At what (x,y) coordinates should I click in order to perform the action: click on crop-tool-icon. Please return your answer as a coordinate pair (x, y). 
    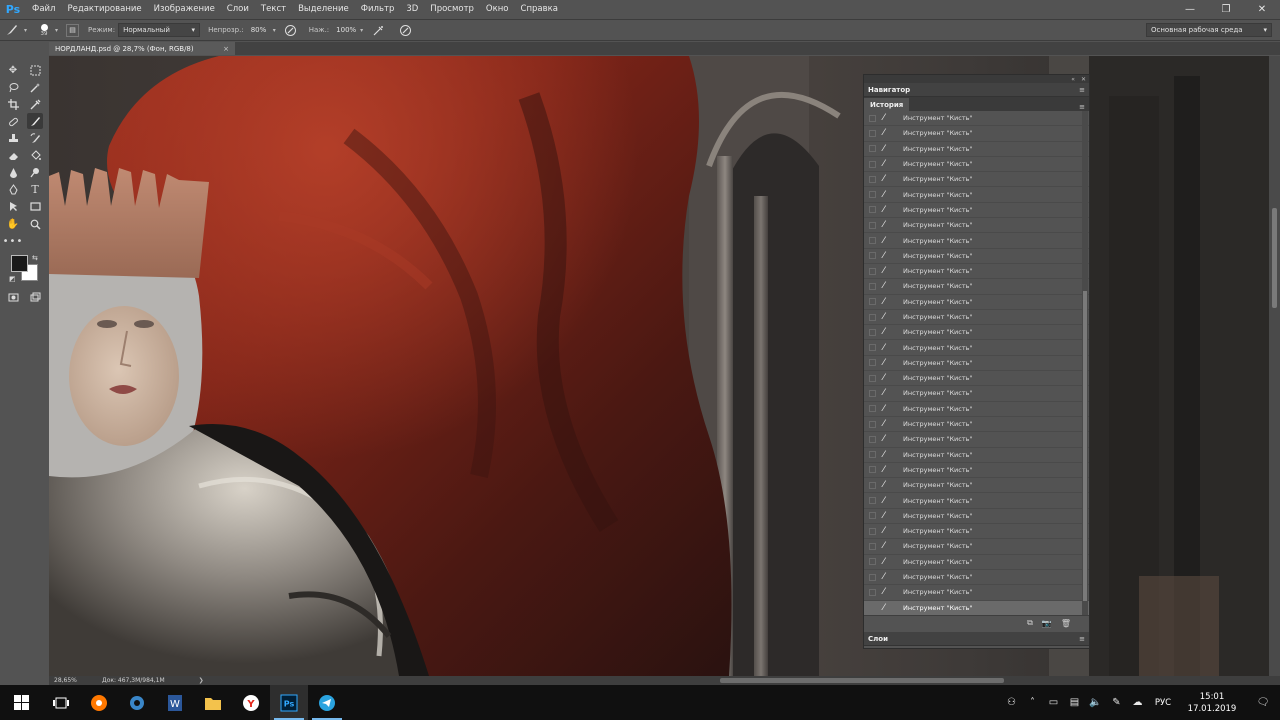
    Looking at the image, I should click on (13, 104).